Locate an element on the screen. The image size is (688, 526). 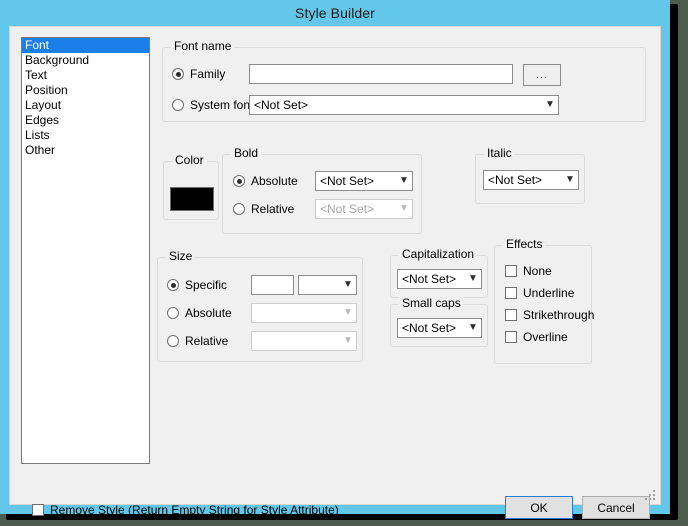
cancel-button: Cancel is located at coordinates (616, 507).